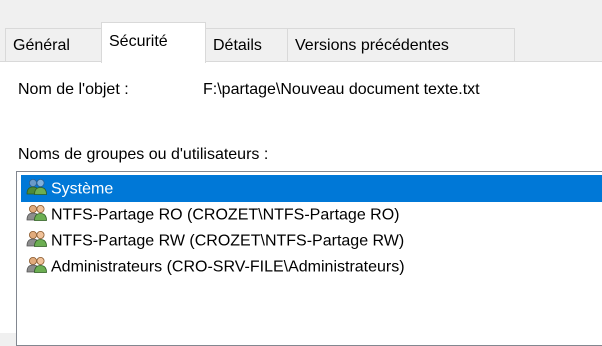  I want to click on list-item-systeme: Système, so click(311, 188).